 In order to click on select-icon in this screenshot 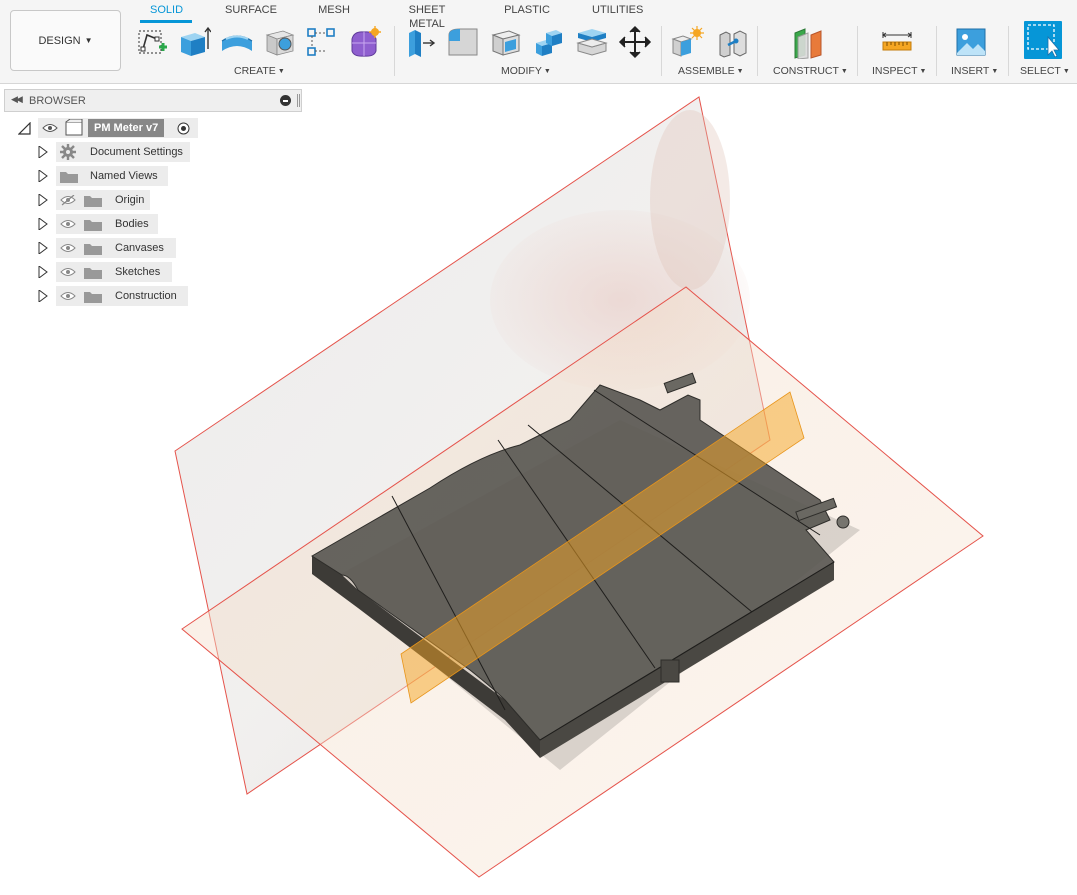, I will do `click(1043, 40)`.